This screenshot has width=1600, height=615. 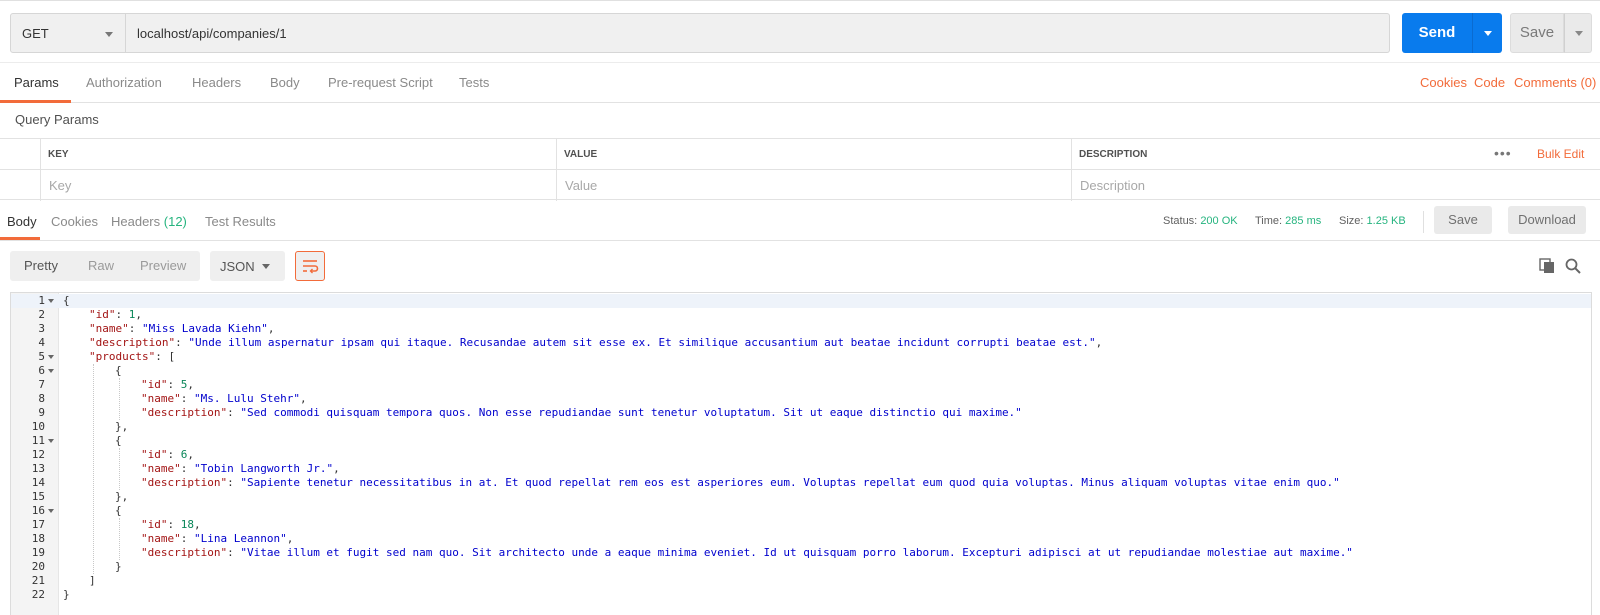 What do you see at coordinates (801, 497) in the screenshot?
I see `code-line: 15},` at bounding box center [801, 497].